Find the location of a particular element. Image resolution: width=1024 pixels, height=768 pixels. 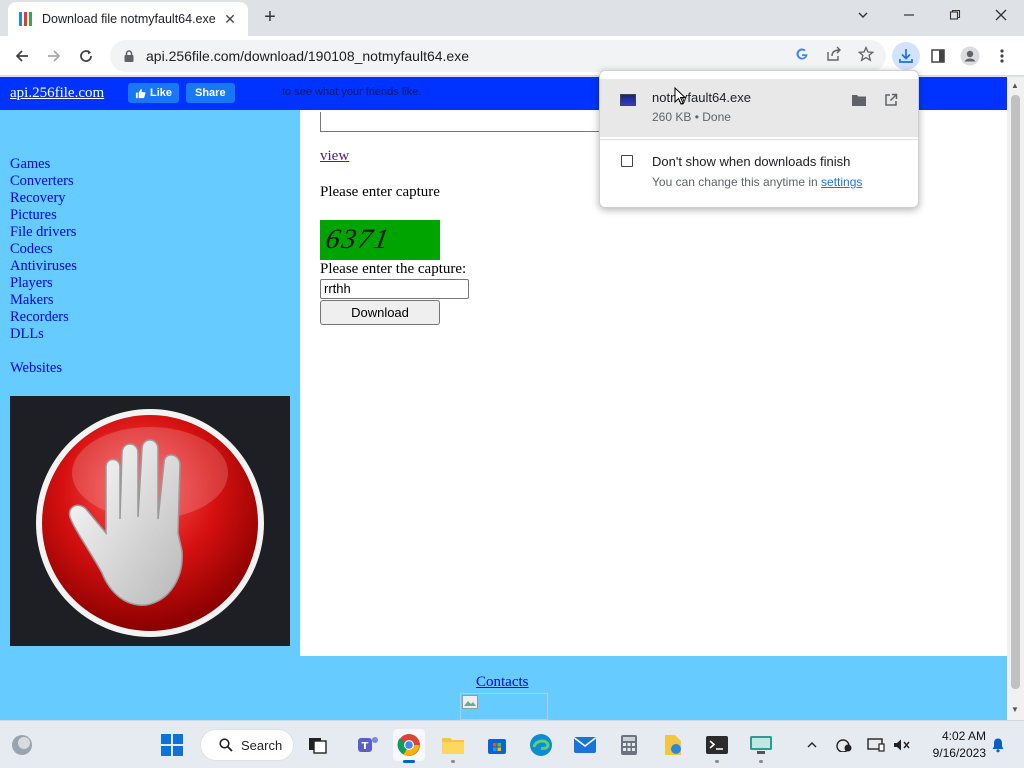

start-button is located at coordinates (172, 745).